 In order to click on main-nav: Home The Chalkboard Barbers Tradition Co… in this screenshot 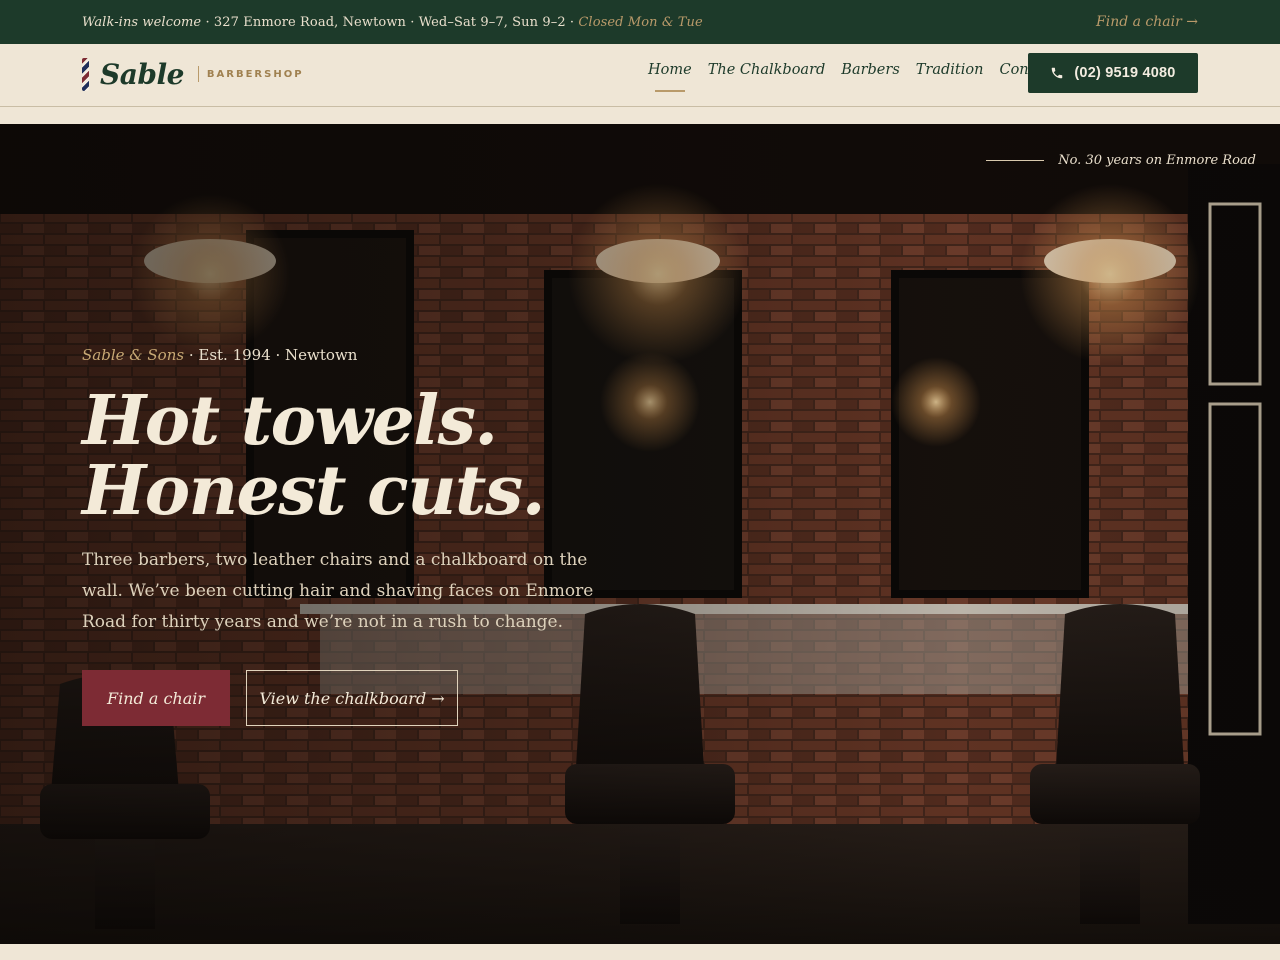, I will do `click(860, 77)`.